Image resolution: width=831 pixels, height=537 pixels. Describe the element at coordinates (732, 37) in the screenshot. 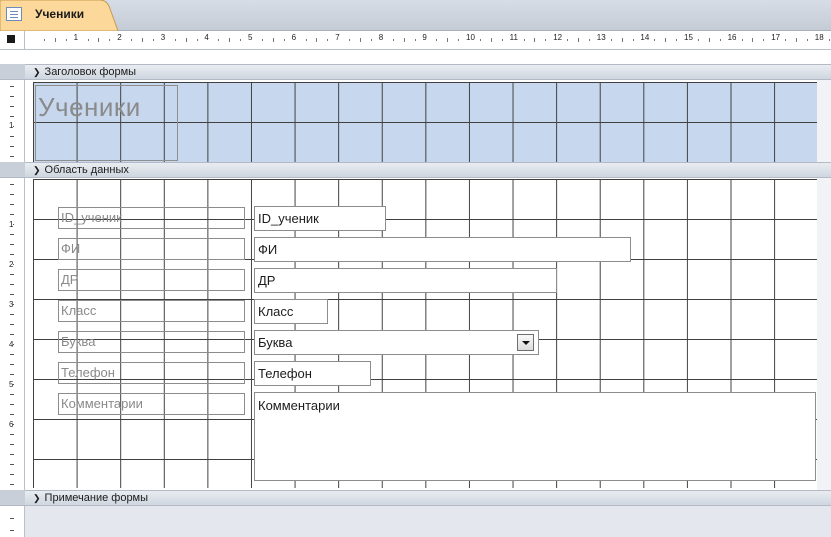

I see `ruler-number: 16` at that location.